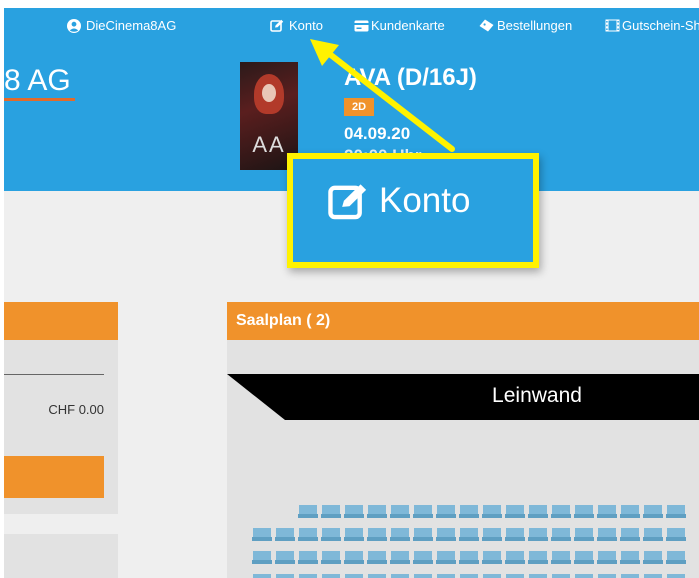  Describe the element at coordinates (377, 133) in the screenshot. I see `show-date: 04.09.20` at that location.